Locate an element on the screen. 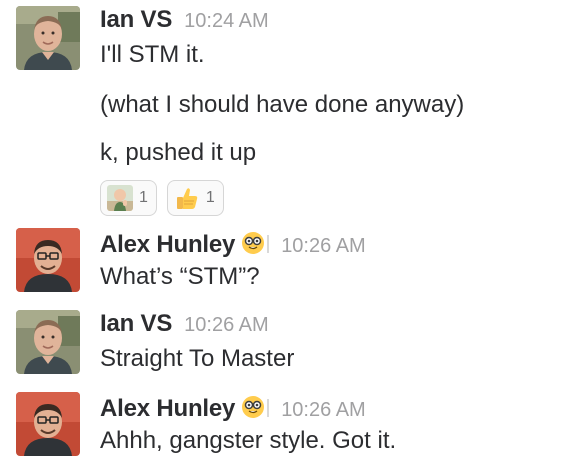 The image size is (578, 466). message-text: What’s “STM”? is located at coordinates (180, 276).